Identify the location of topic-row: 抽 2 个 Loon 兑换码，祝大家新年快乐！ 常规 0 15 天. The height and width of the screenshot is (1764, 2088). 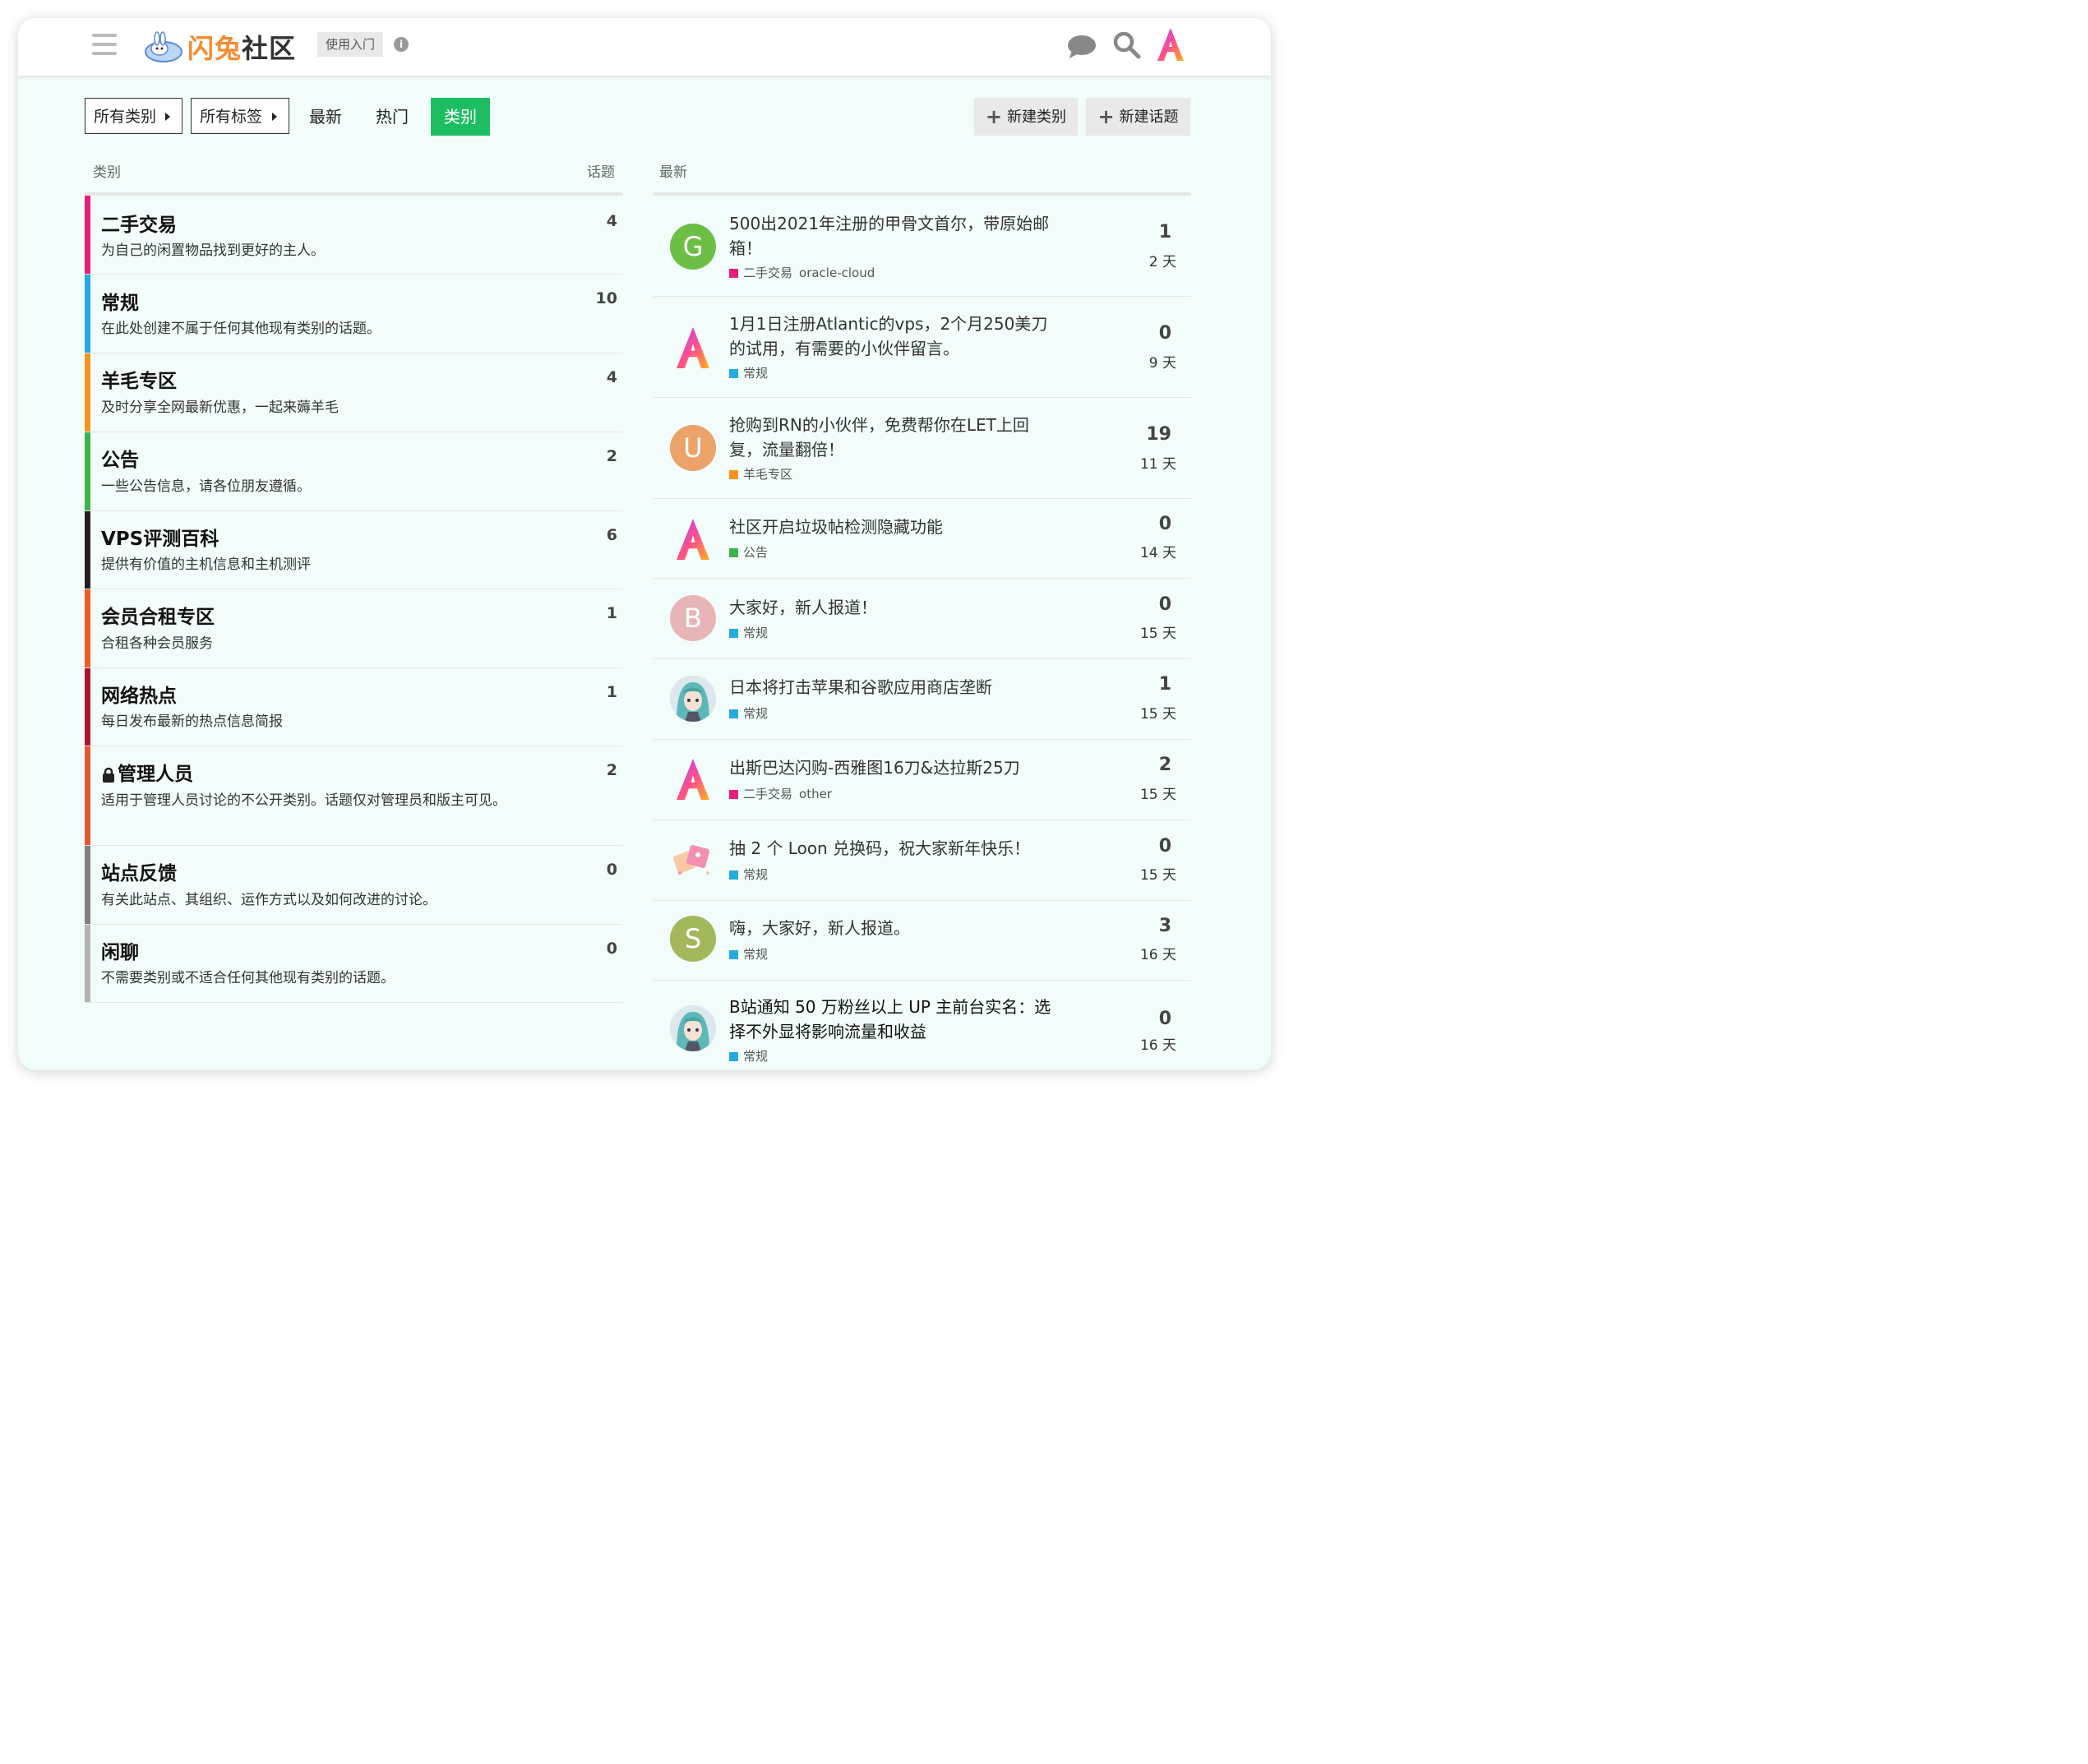
(922, 861).